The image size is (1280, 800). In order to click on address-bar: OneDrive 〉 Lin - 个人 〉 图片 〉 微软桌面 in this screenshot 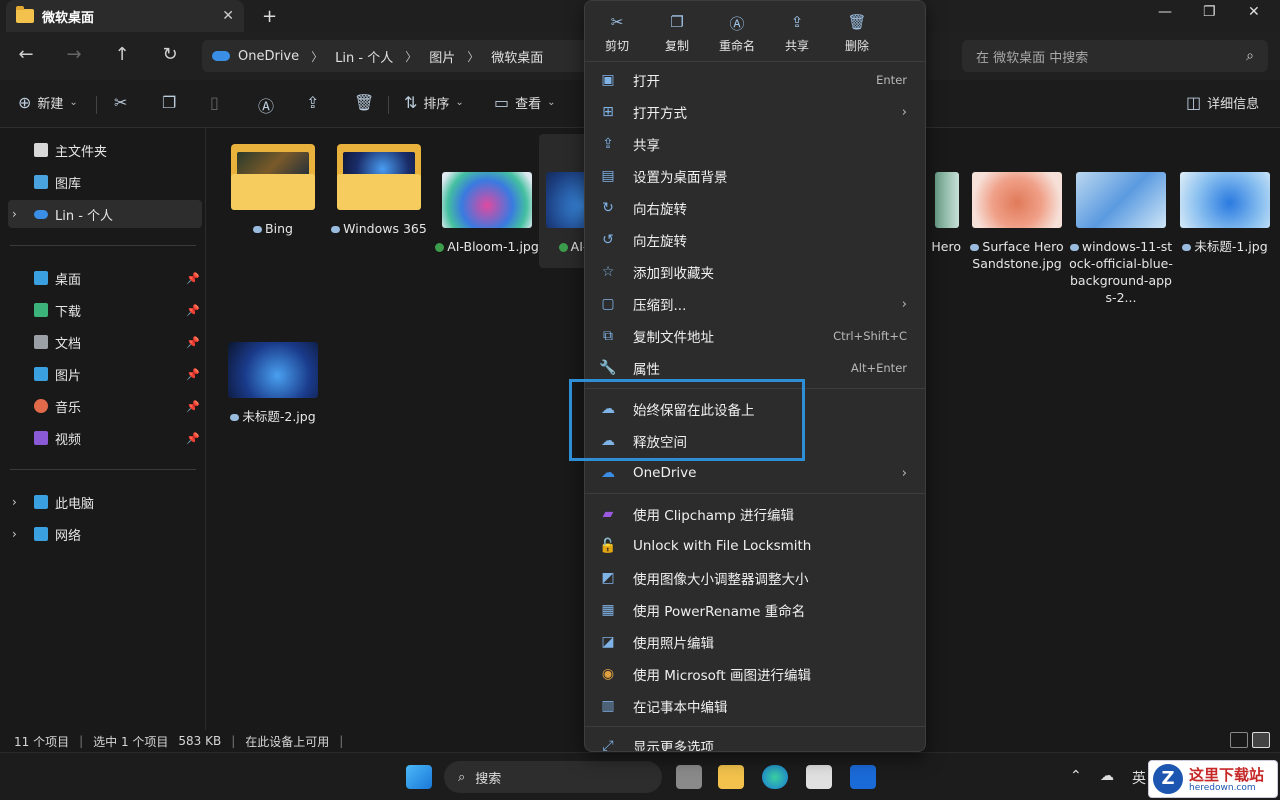, I will do `click(397, 56)`.